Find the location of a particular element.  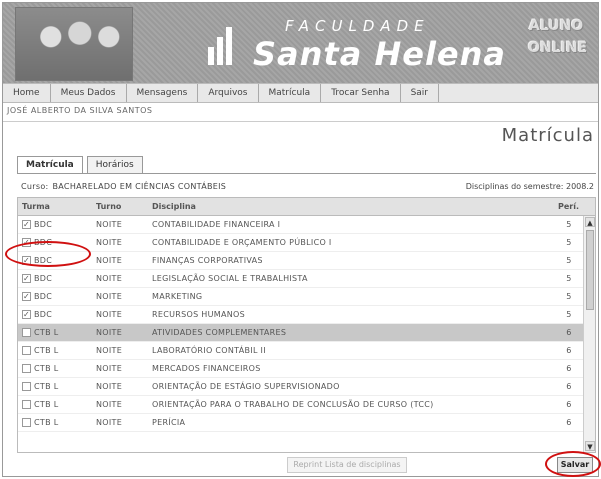

cell-disciplina: LEGISLAÇÃO SOCIAL E TRABALHISTA is located at coordinates (230, 278).